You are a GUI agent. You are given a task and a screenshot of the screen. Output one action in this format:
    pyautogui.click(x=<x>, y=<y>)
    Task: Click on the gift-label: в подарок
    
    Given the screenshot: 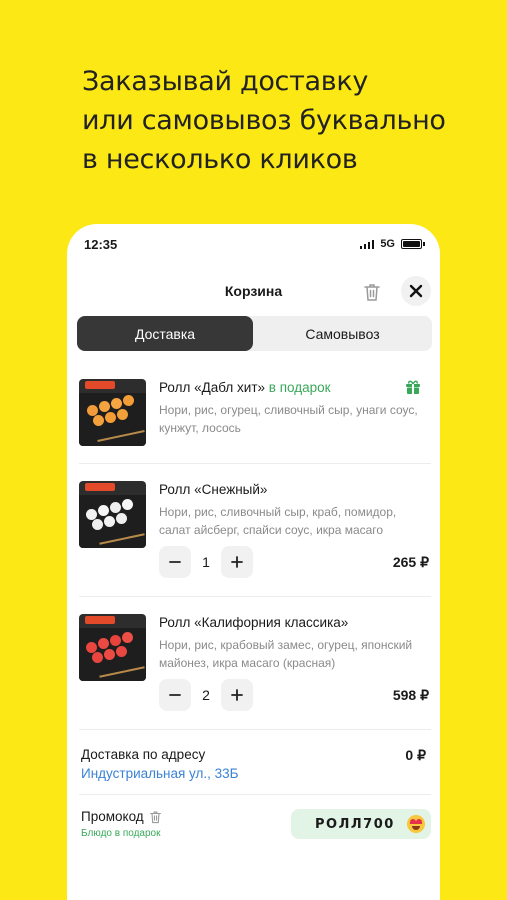 What is the action you would take?
    pyautogui.click(x=299, y=387)
    